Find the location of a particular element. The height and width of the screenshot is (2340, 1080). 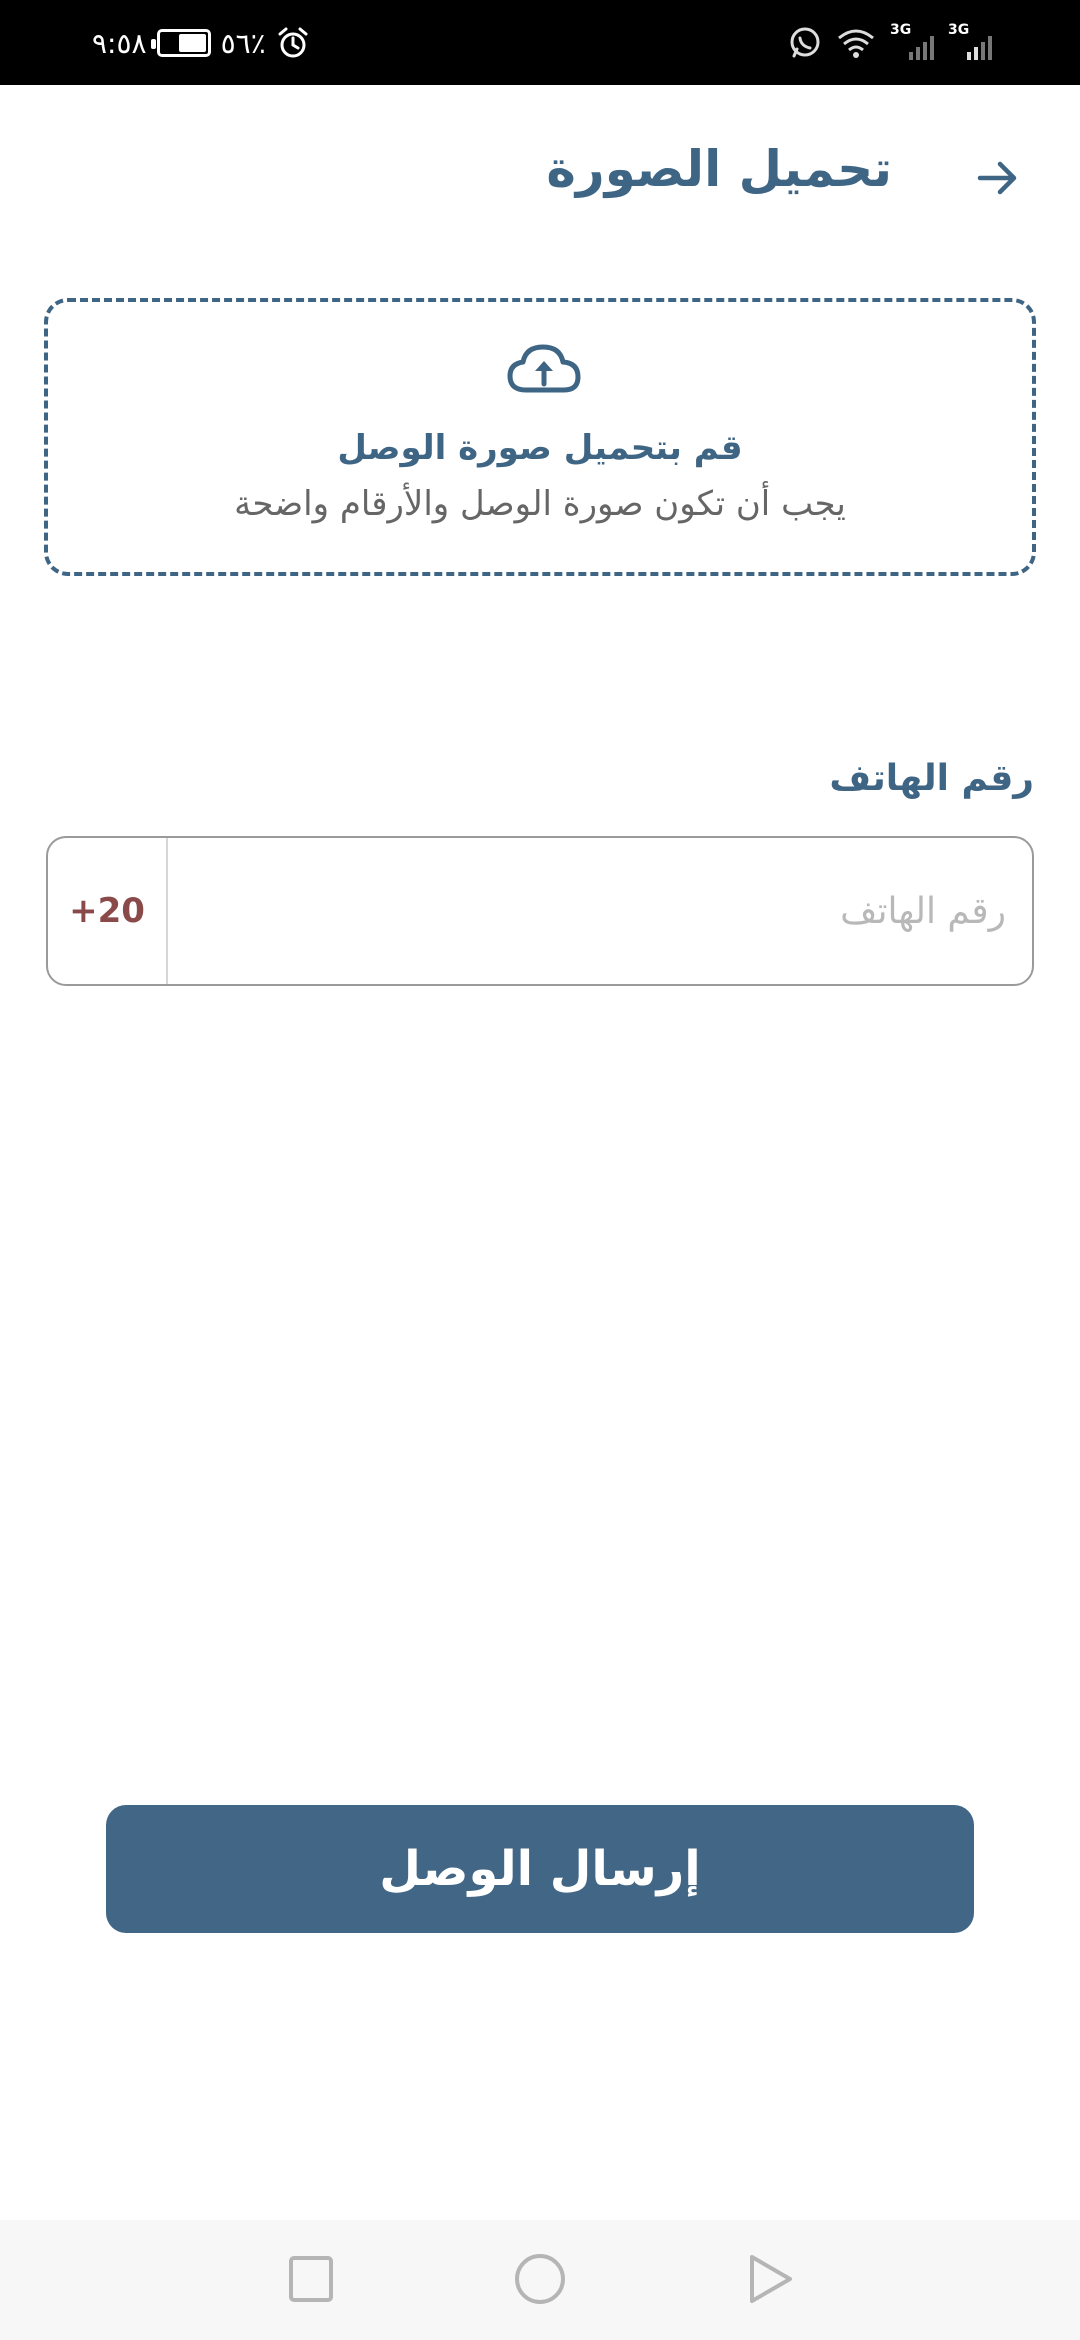

status-right: 3G 3G is located at coordinates (890, 43).